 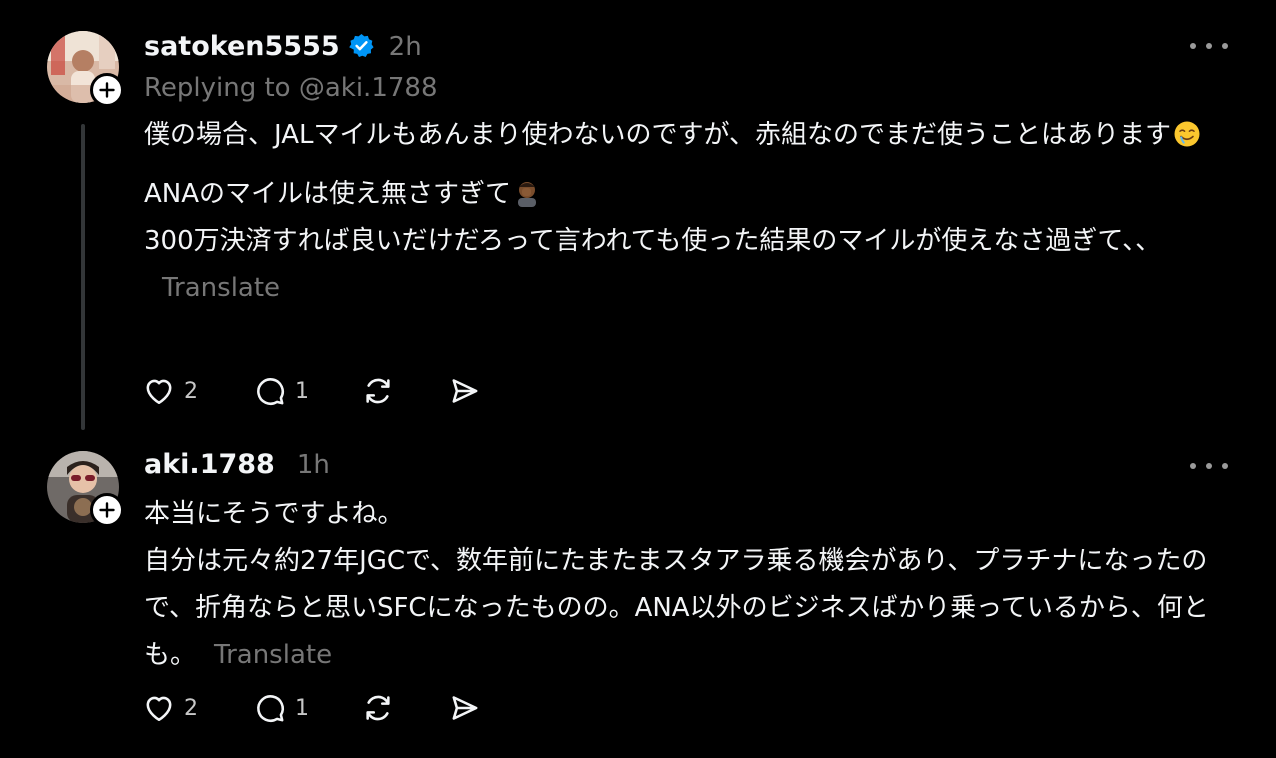 What do you see at coordinates (361, 45) in the screenshot?
I see `verified-badge-icon` at bounding box center [361, 45].